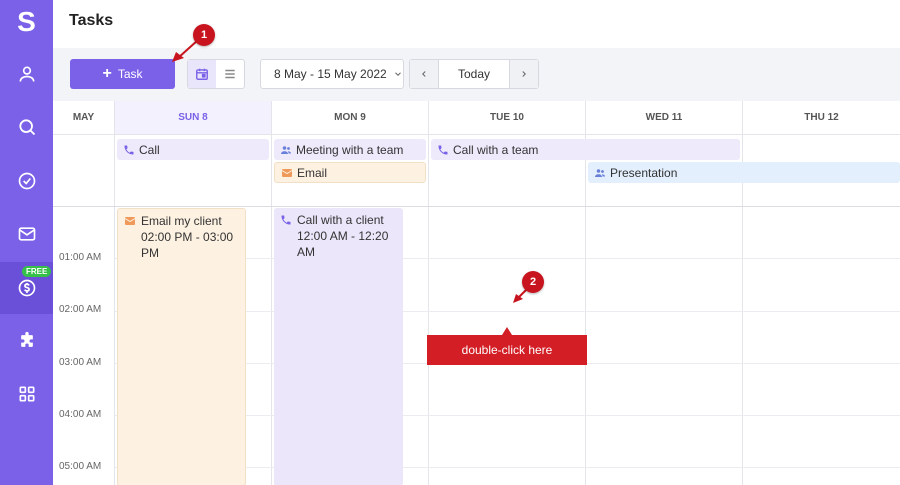 The width and height of the screenshot is (900, 485). I want to click on date-range-dropdown: 8 May - 15 May 2022, so click(332, 74).